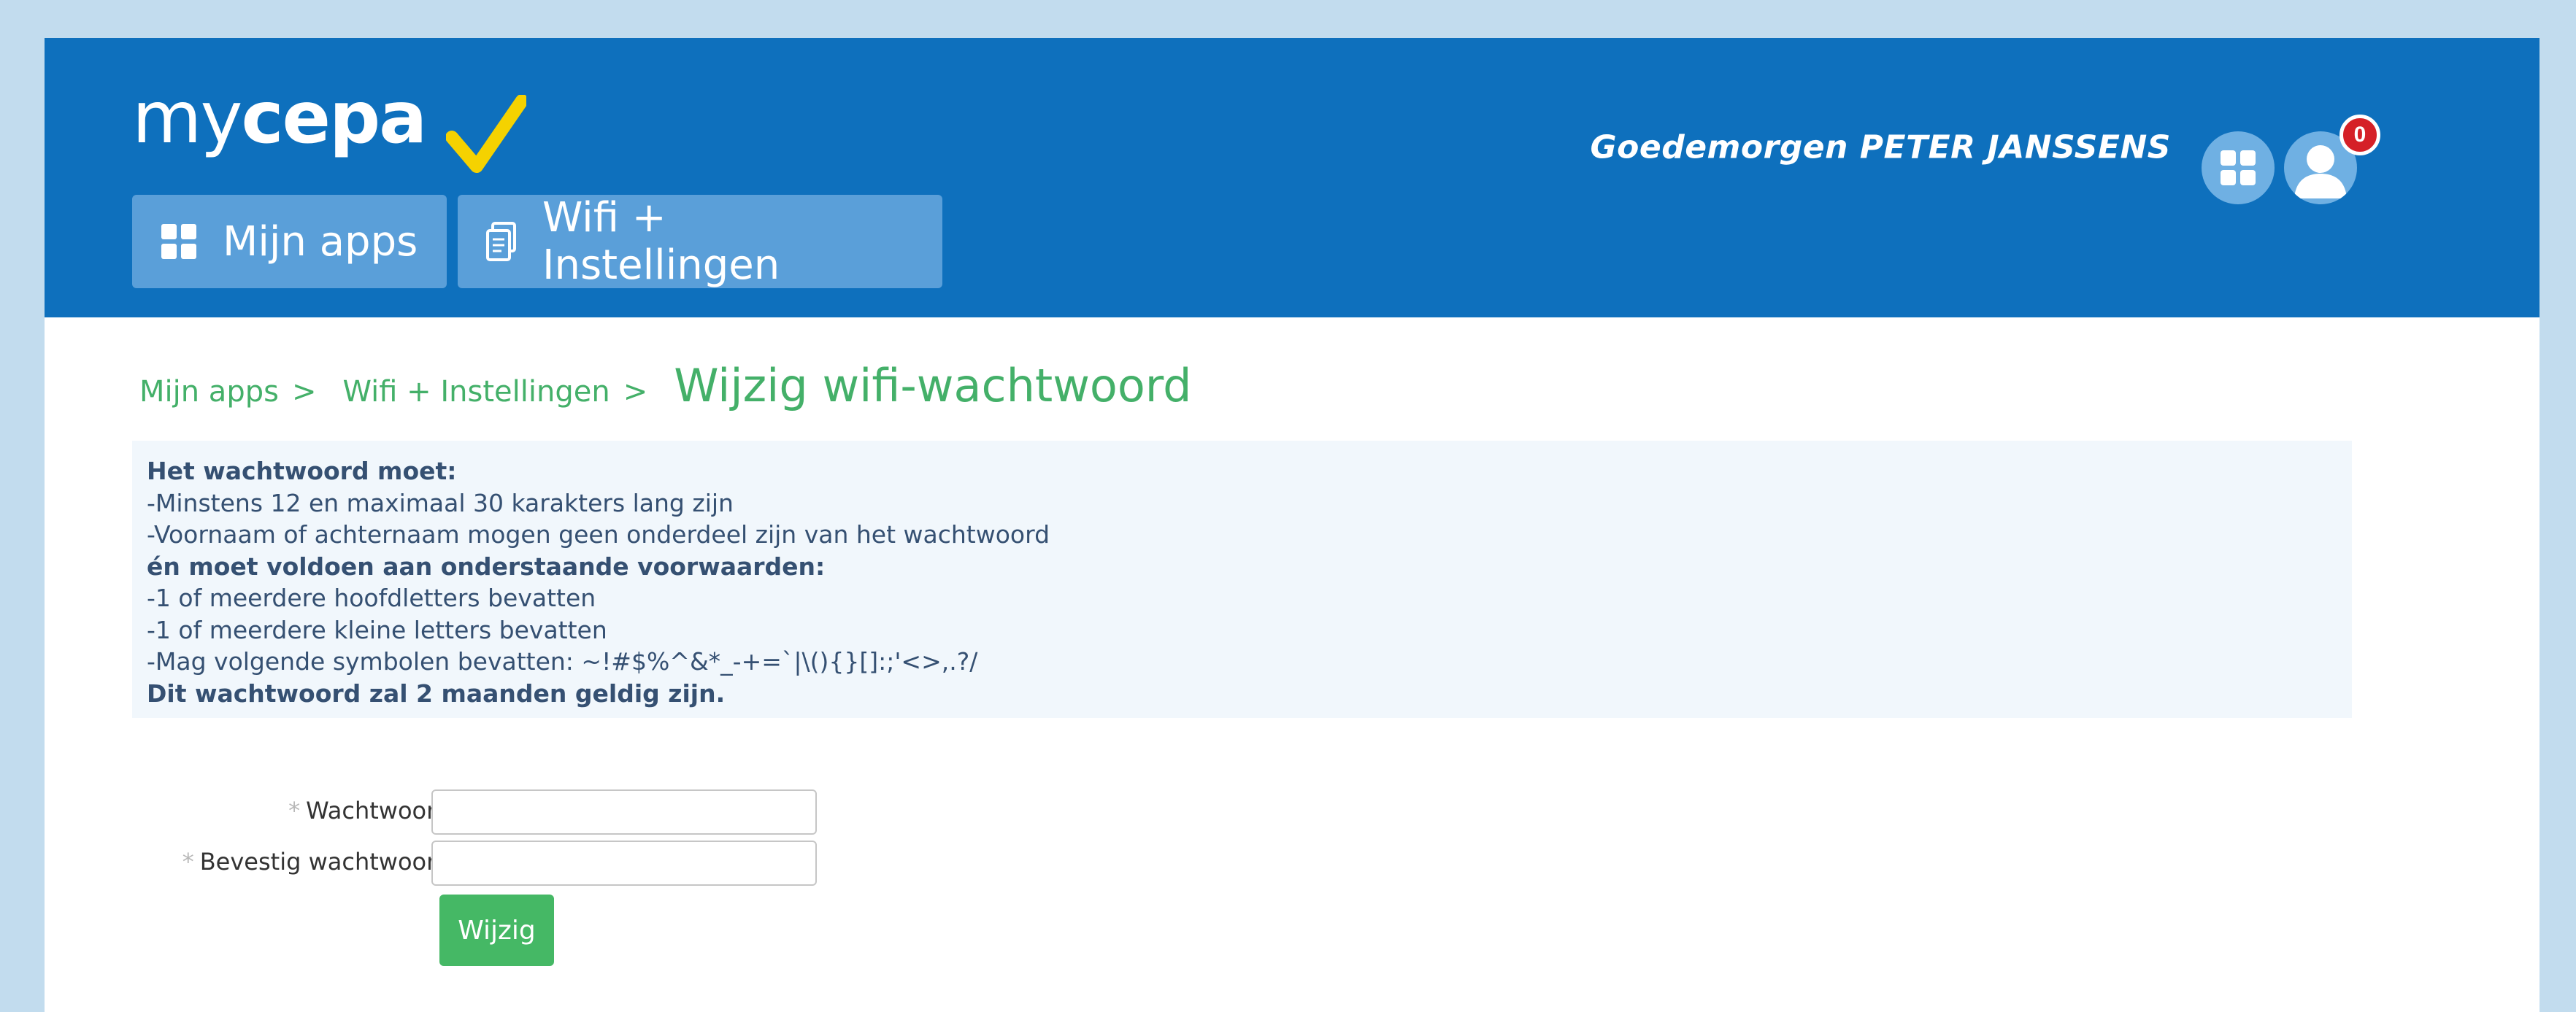  What do you see at coordinates (302, 471) in the screenshot?
I see `requirements-heading: Het wachtwoord moet:` at bounding box center [302, 471].